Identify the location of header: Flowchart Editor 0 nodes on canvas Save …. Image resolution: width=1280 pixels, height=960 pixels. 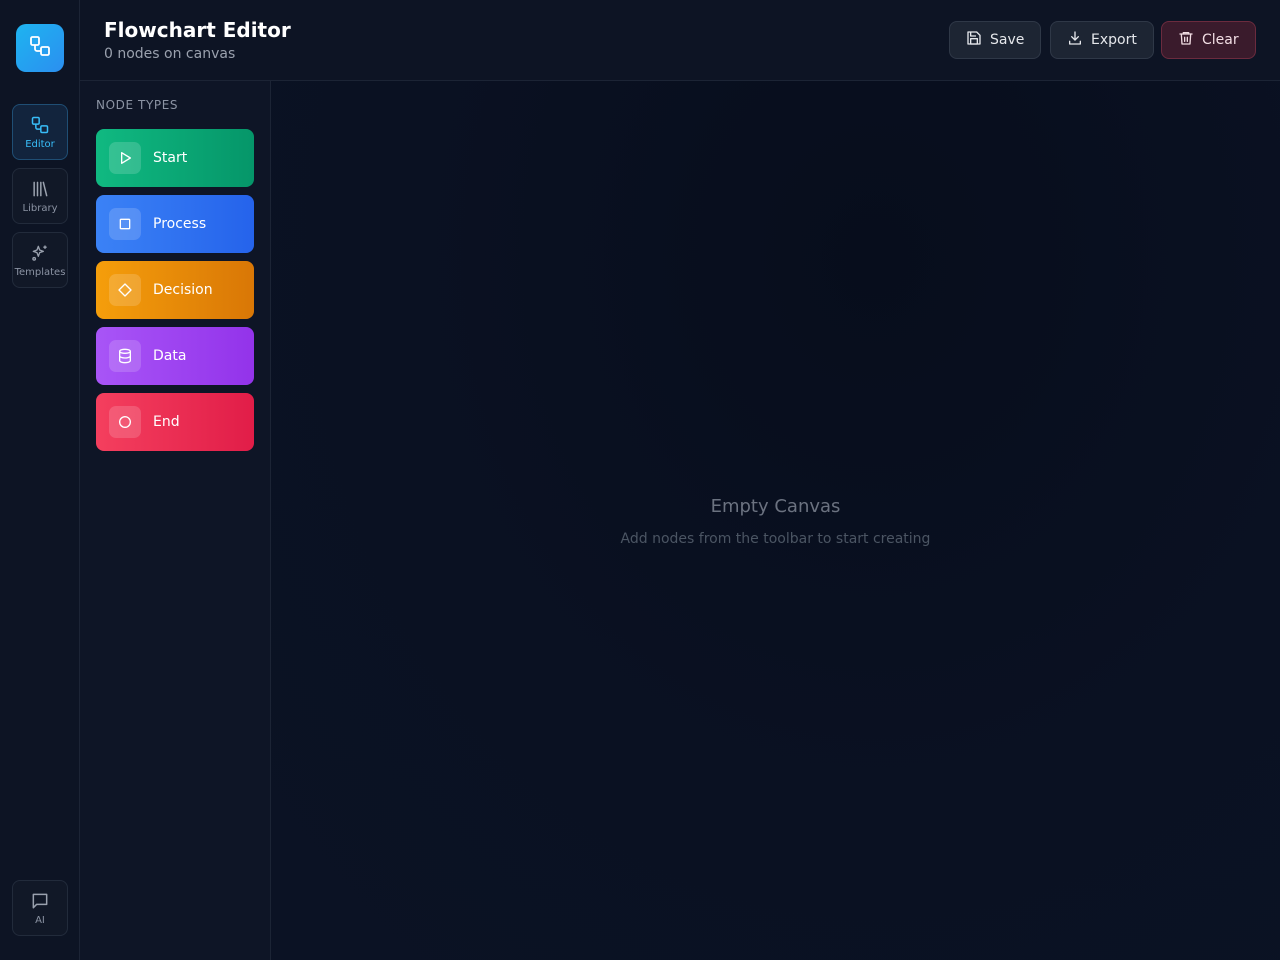
(680, 40).